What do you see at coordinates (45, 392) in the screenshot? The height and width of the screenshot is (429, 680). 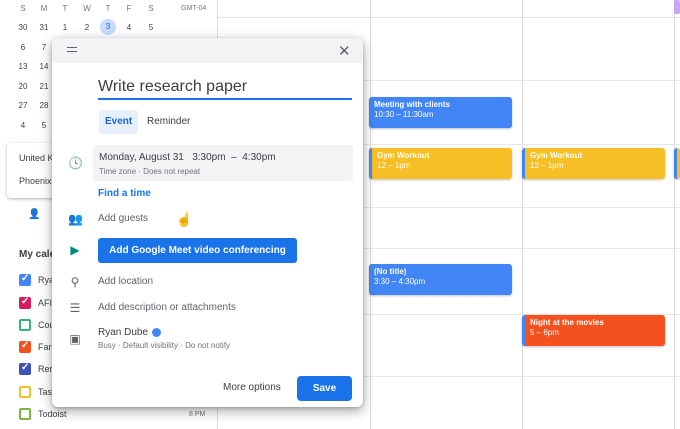 I see `calendar-item-label: Tas` at bounding box center [45, 392].